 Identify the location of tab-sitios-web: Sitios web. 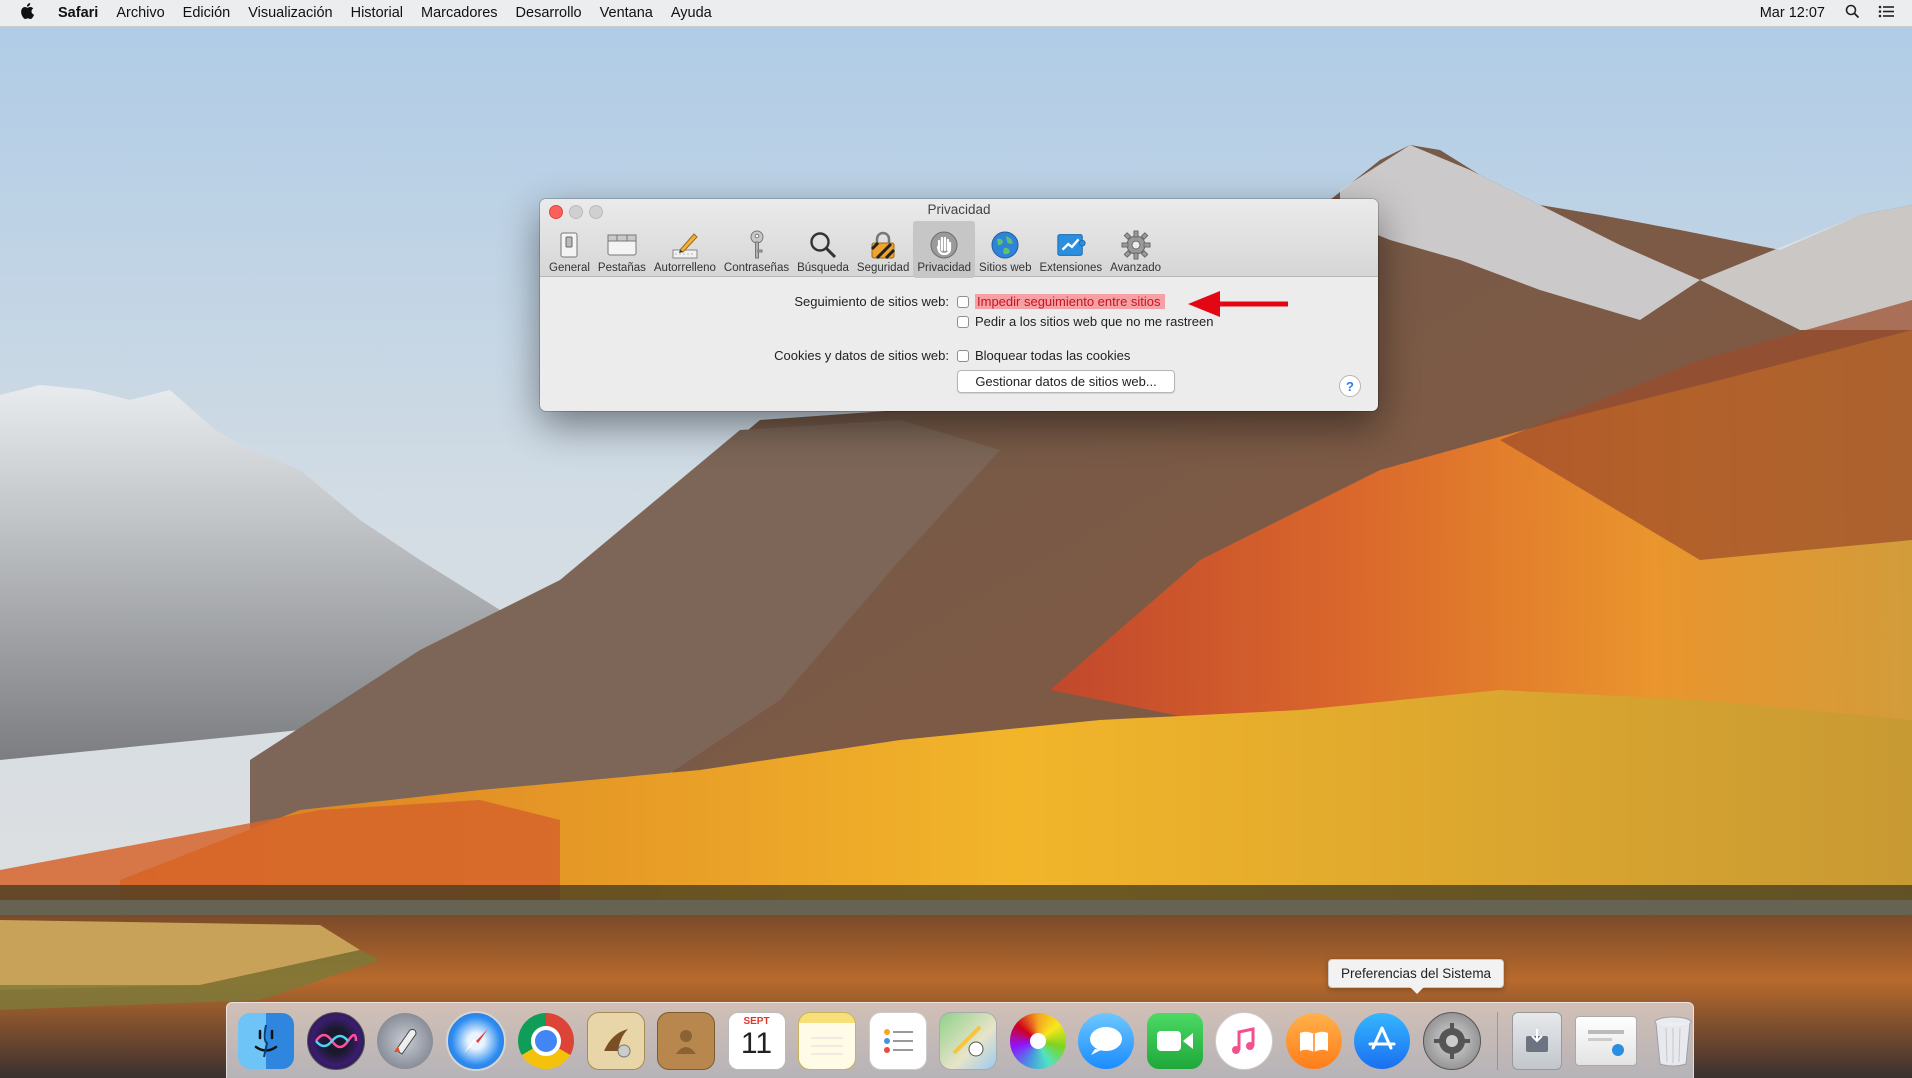
(1005, 249).